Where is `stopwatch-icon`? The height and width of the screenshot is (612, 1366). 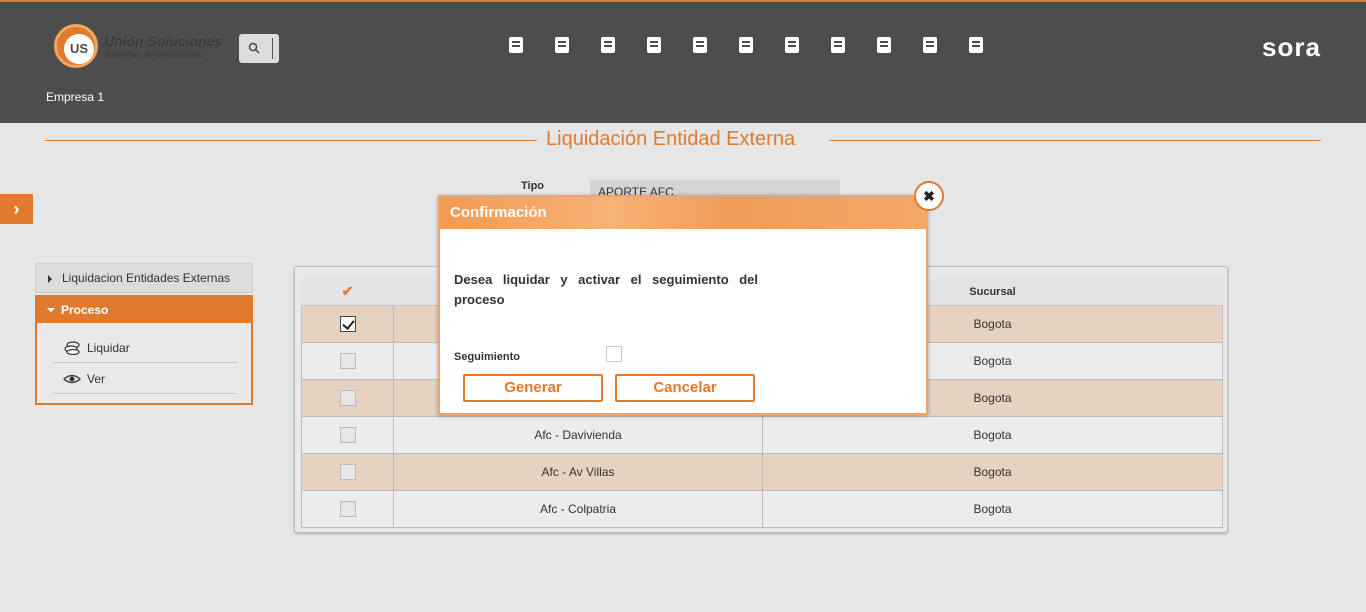 stopwatch-icon is located at coordinates (746, 45).